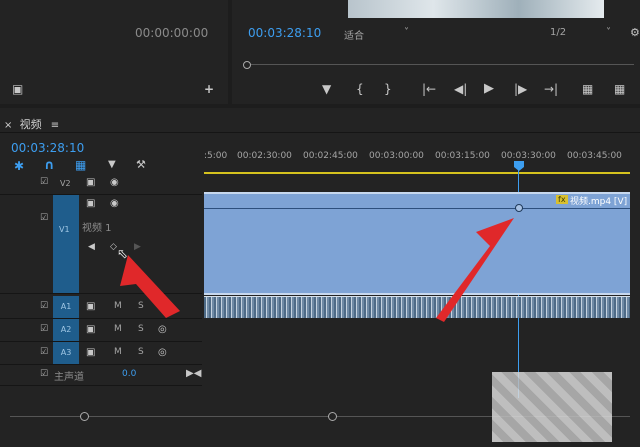  What do you see at coordinates (475, 270) in the screenshot?
I see `arrow-to-keyframe` at bounding box center [475, 270].